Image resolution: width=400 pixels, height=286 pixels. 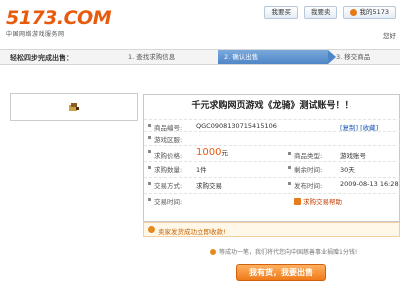 I want to click on notice-bar: 卖家发货成功立即收款!, so click(x=271, y=229).